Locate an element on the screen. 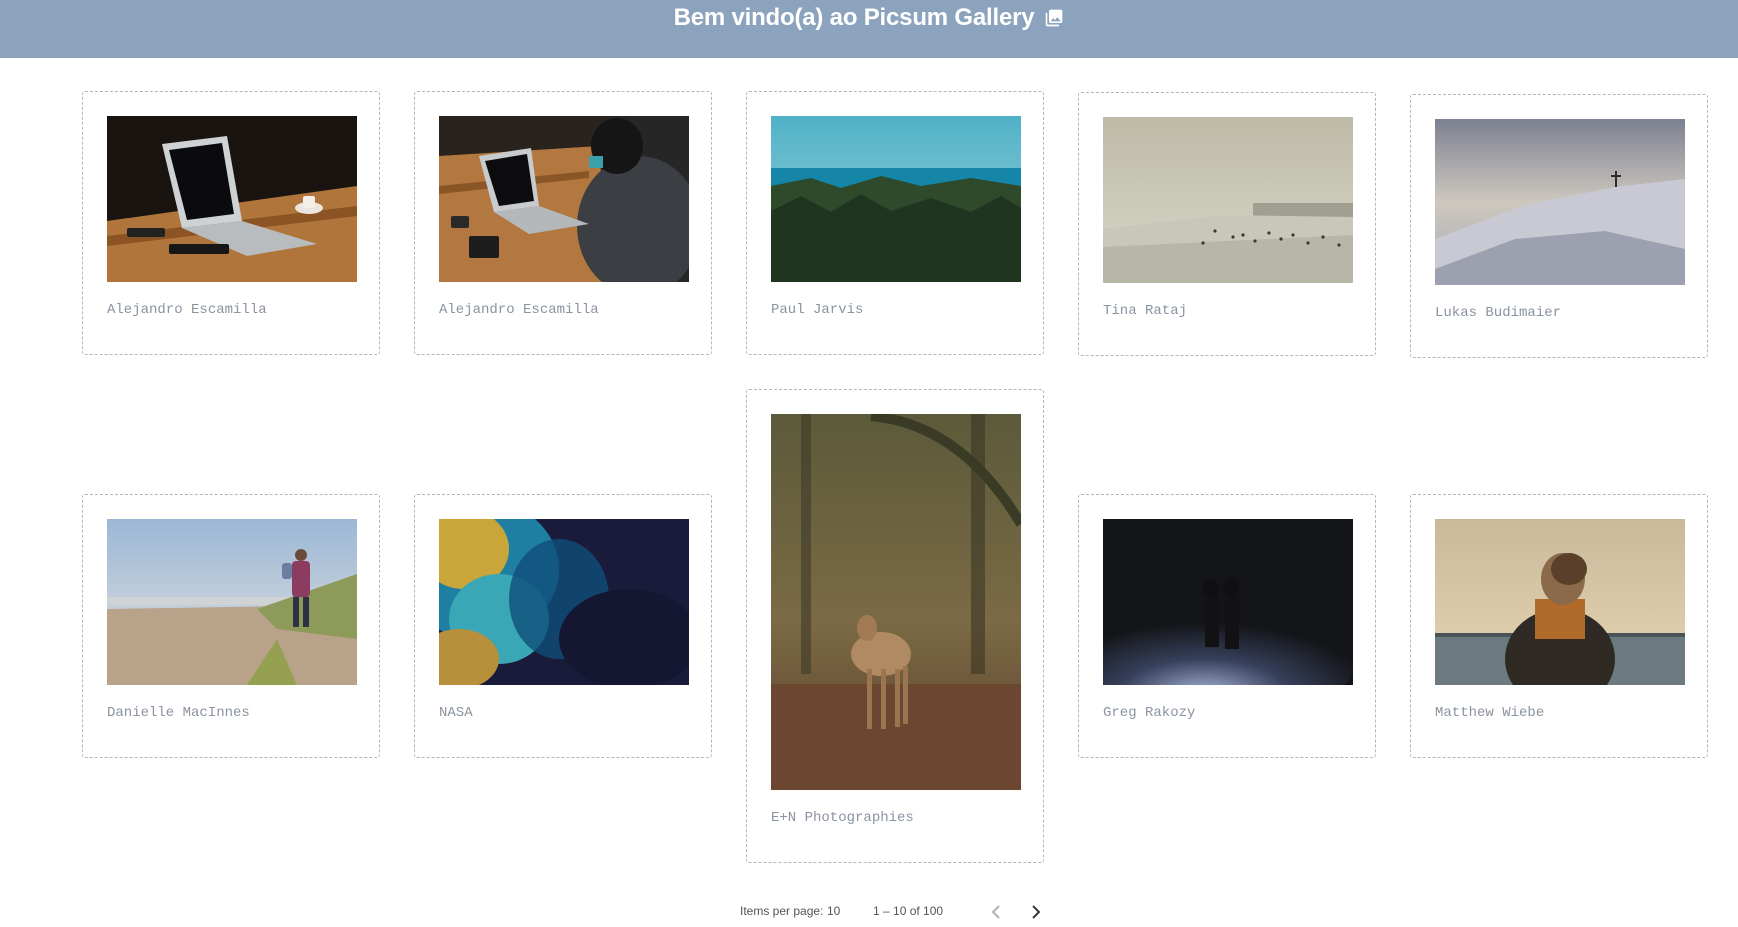 The image size is (1738, 927). photo-author: E+N Photographies is located at coordinates (842, 818).